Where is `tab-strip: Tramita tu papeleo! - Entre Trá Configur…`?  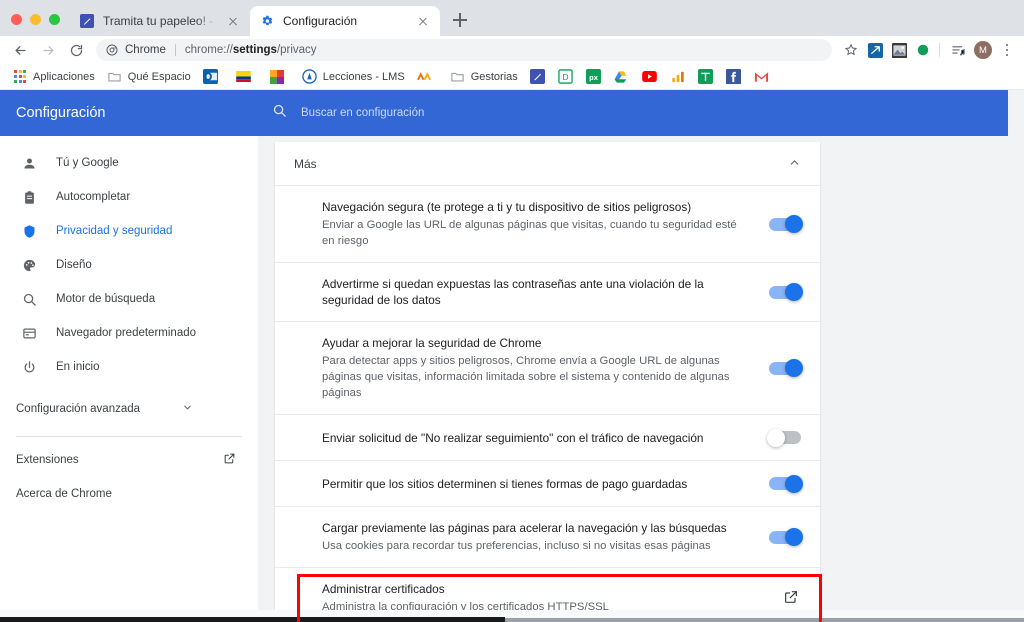 tab-strip: Tramita tu papeleo! - Entre Trá Configur… is located at coordinates (512, 18).